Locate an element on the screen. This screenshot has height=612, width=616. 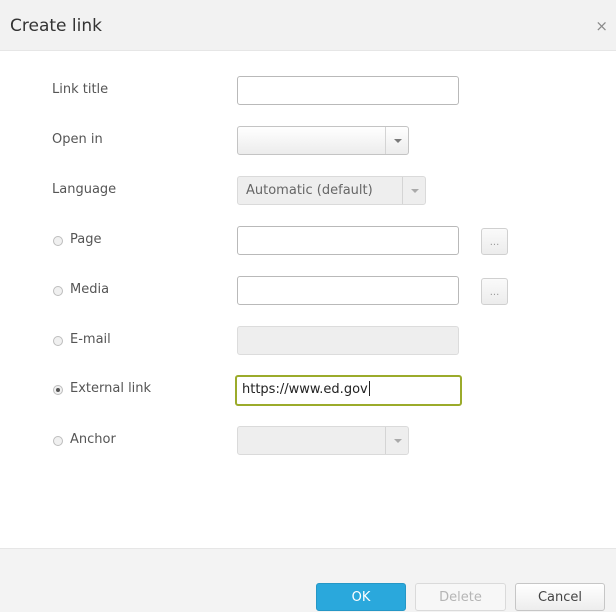
language-label: Language is located at coordinates (84, 189).